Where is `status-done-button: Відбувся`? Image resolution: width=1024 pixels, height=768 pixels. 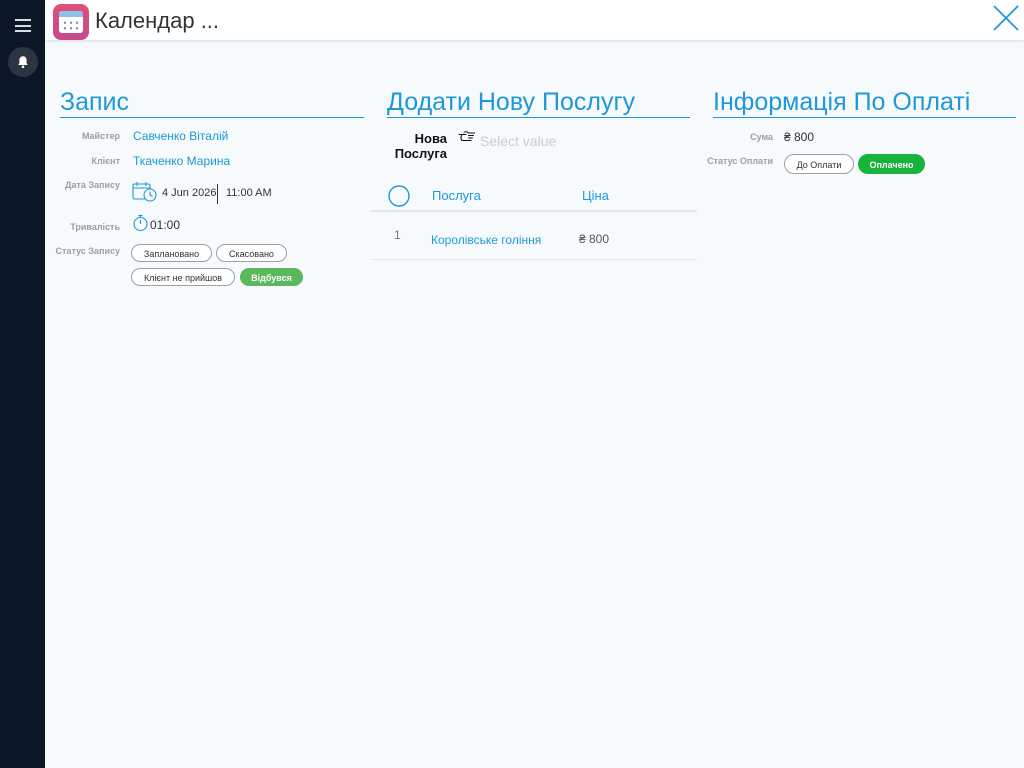 status-done-button: Відбувся is located at coordinates (271, 277).